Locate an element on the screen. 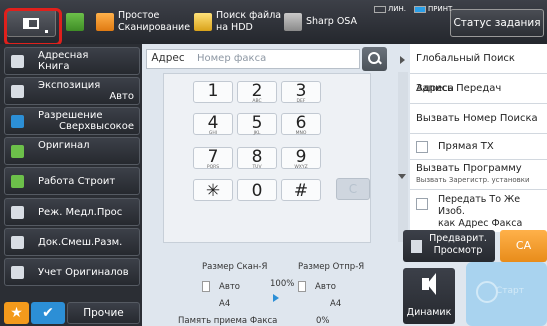 This screenshot has width=547, height=326. start-button: Старт is located at coordinates (506, 294).